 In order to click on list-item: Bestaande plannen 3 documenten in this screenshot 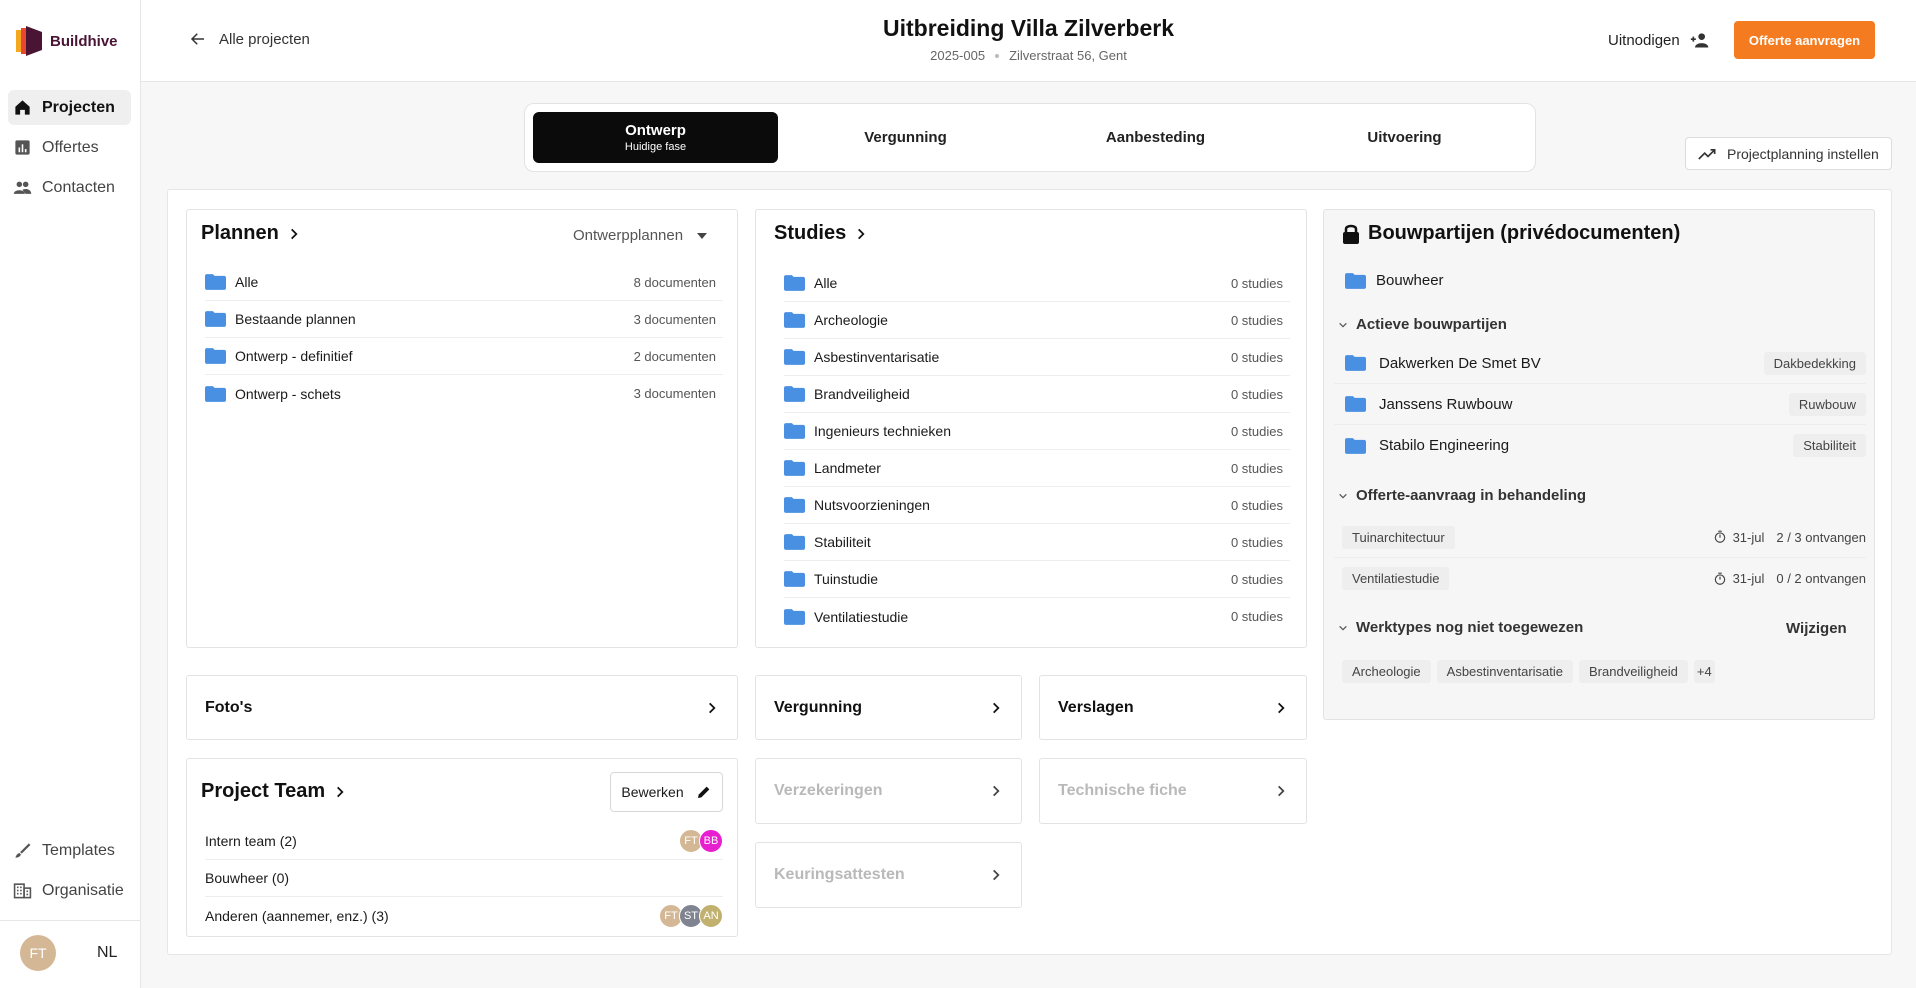, I will do `click(464, 319)`.